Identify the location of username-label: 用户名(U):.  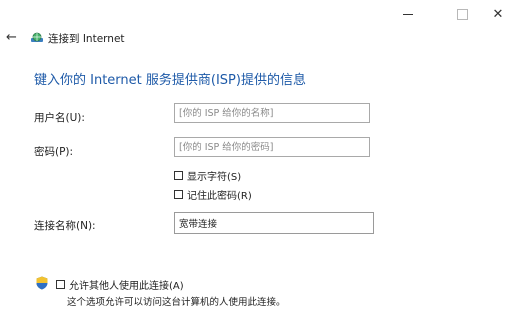
(59, 118).